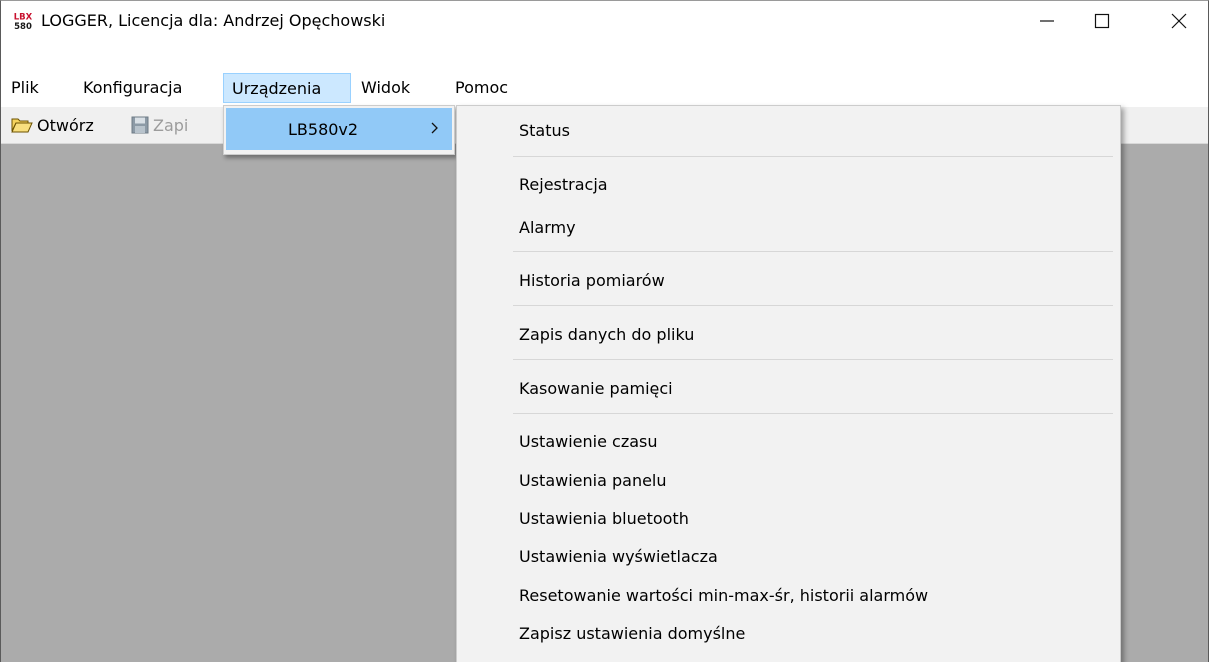  I want to click on submenu-item-zapisz-ustawienia-domyslne: Zapisz ustawienia domyślne, so click(632, 634).